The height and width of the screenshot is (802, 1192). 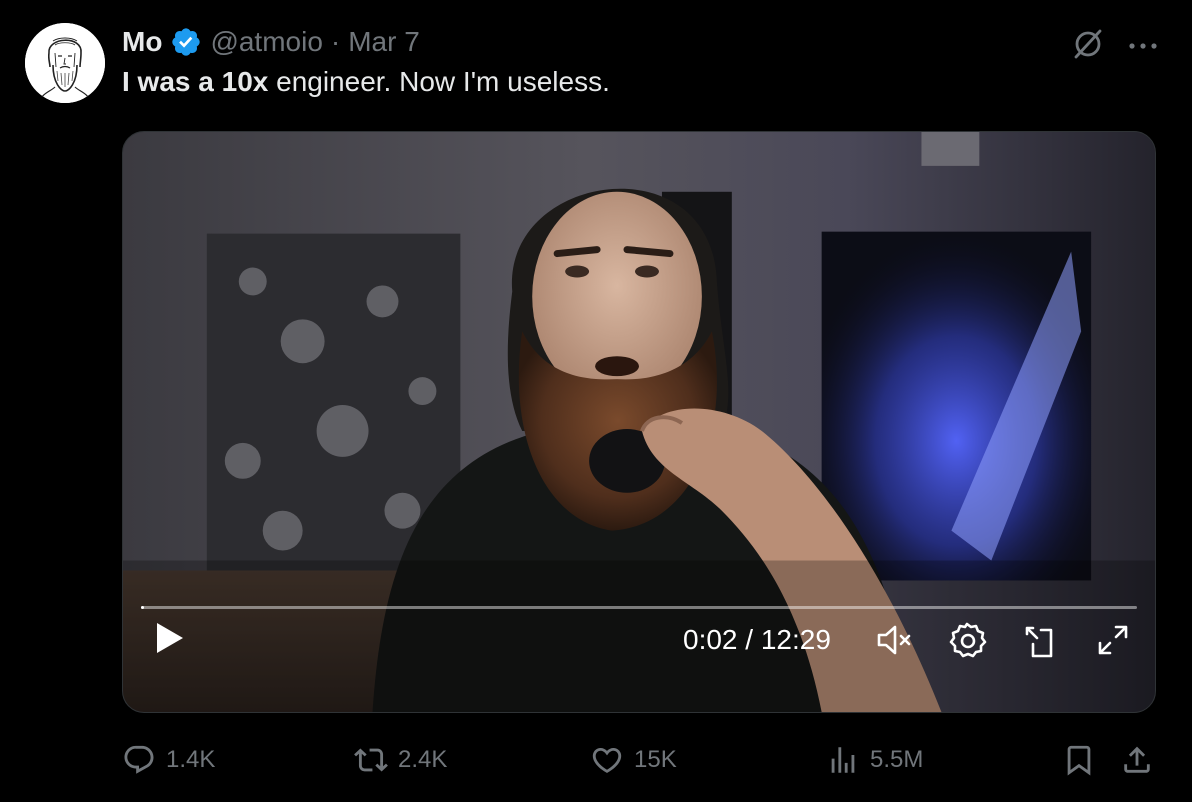 I want to click on author-name: Mo, so click(x=142, y=42).